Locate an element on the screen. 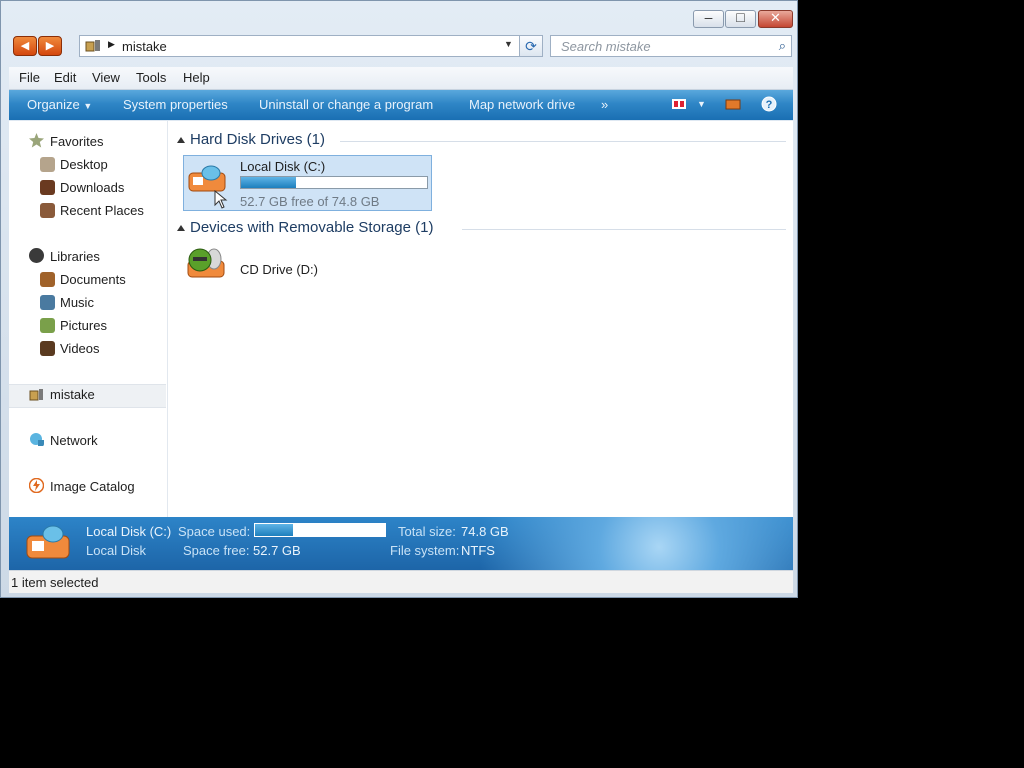 The width and height of the screenshot is (1024, 768). organize-button: Organize ▼ is located at coordinates (59, 104).